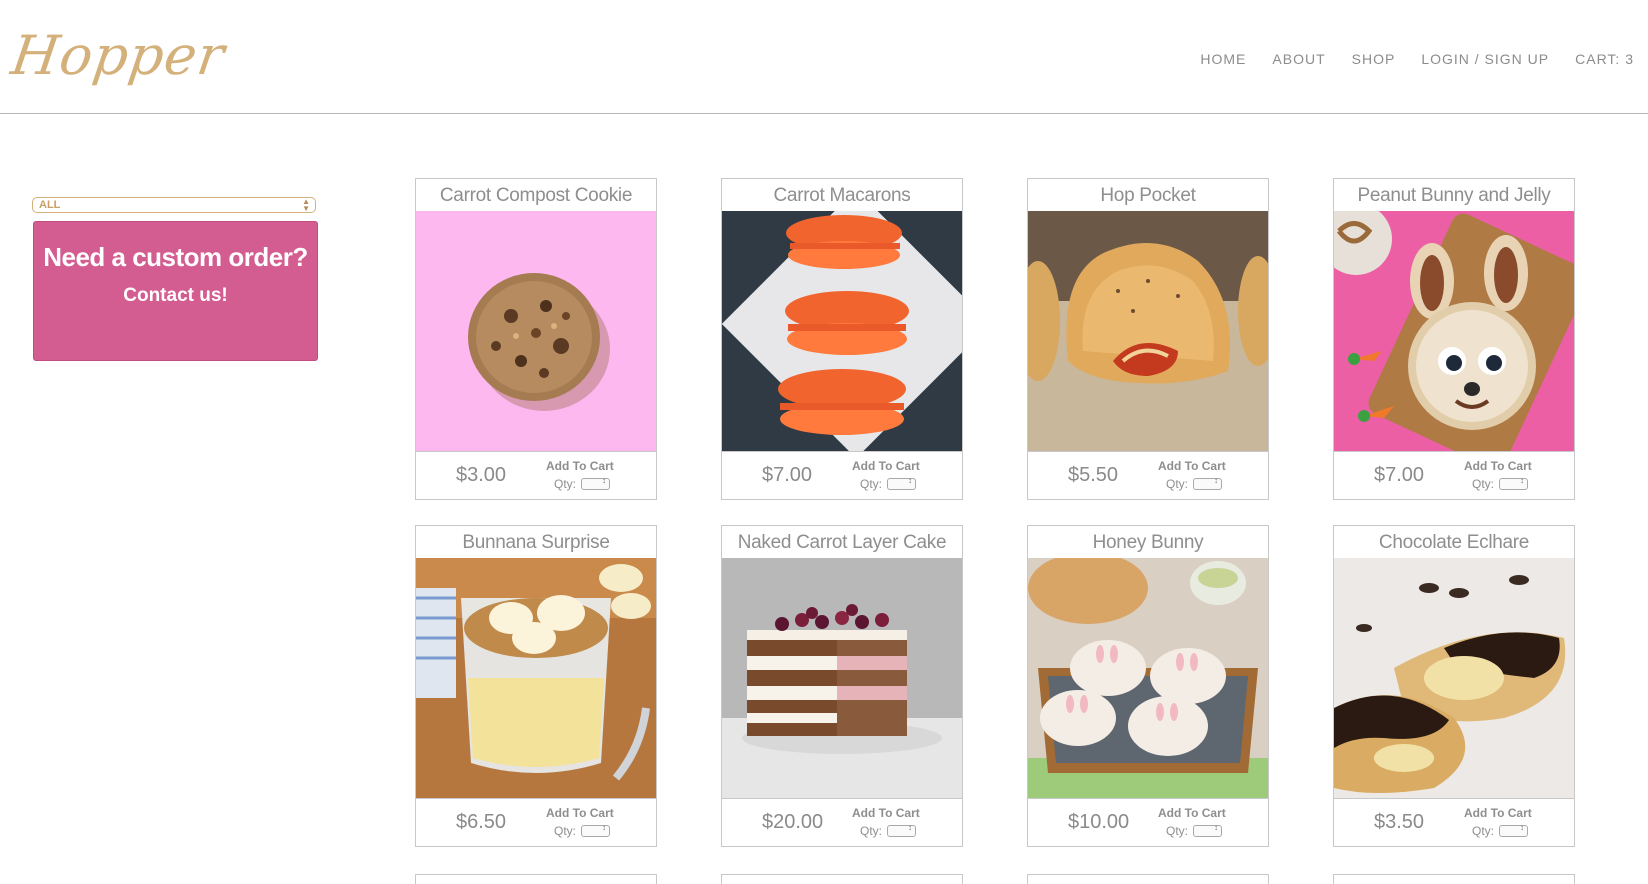  Describe the element at coordinates (481, 475) in the screenshot. I see `product-price: $3.00` at that location.